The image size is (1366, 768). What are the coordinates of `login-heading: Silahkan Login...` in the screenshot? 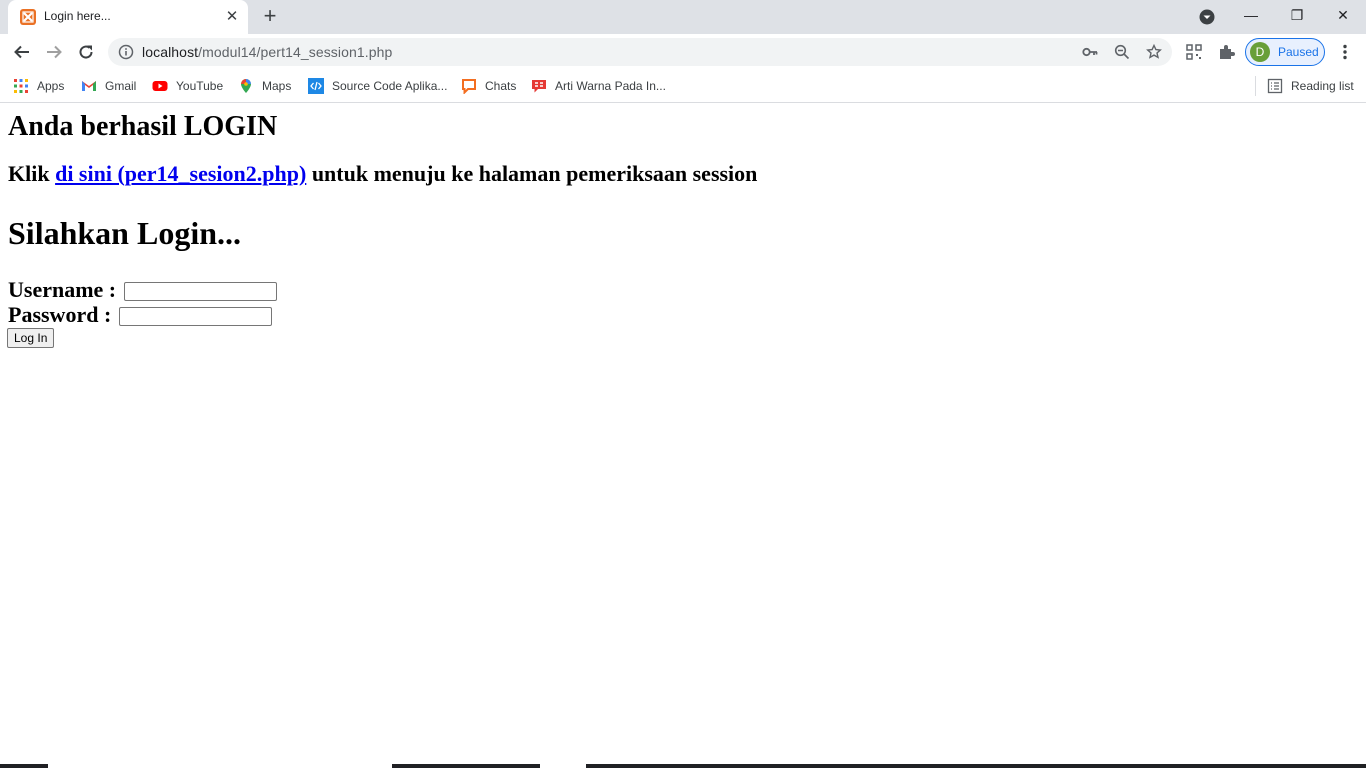 It's located at (124, 233).